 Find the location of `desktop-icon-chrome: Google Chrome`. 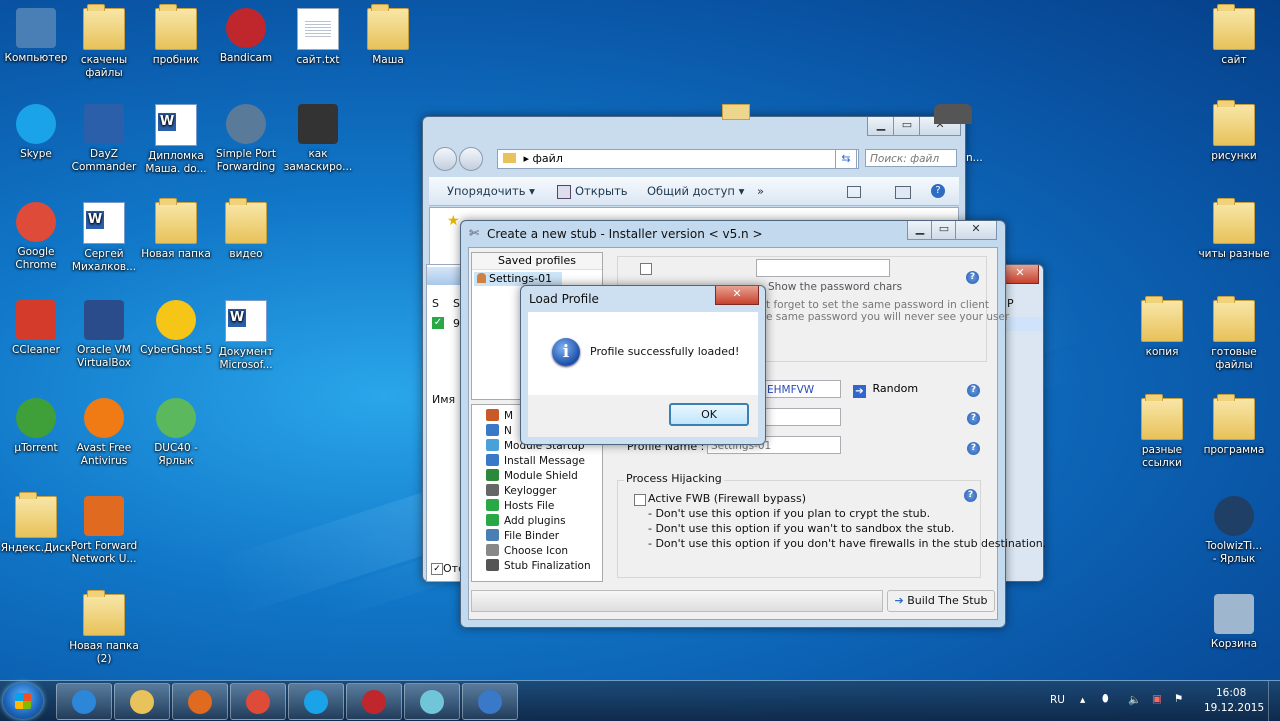

desktop-icon-chrome: Google Chrome is located at coordinates (36, 237).